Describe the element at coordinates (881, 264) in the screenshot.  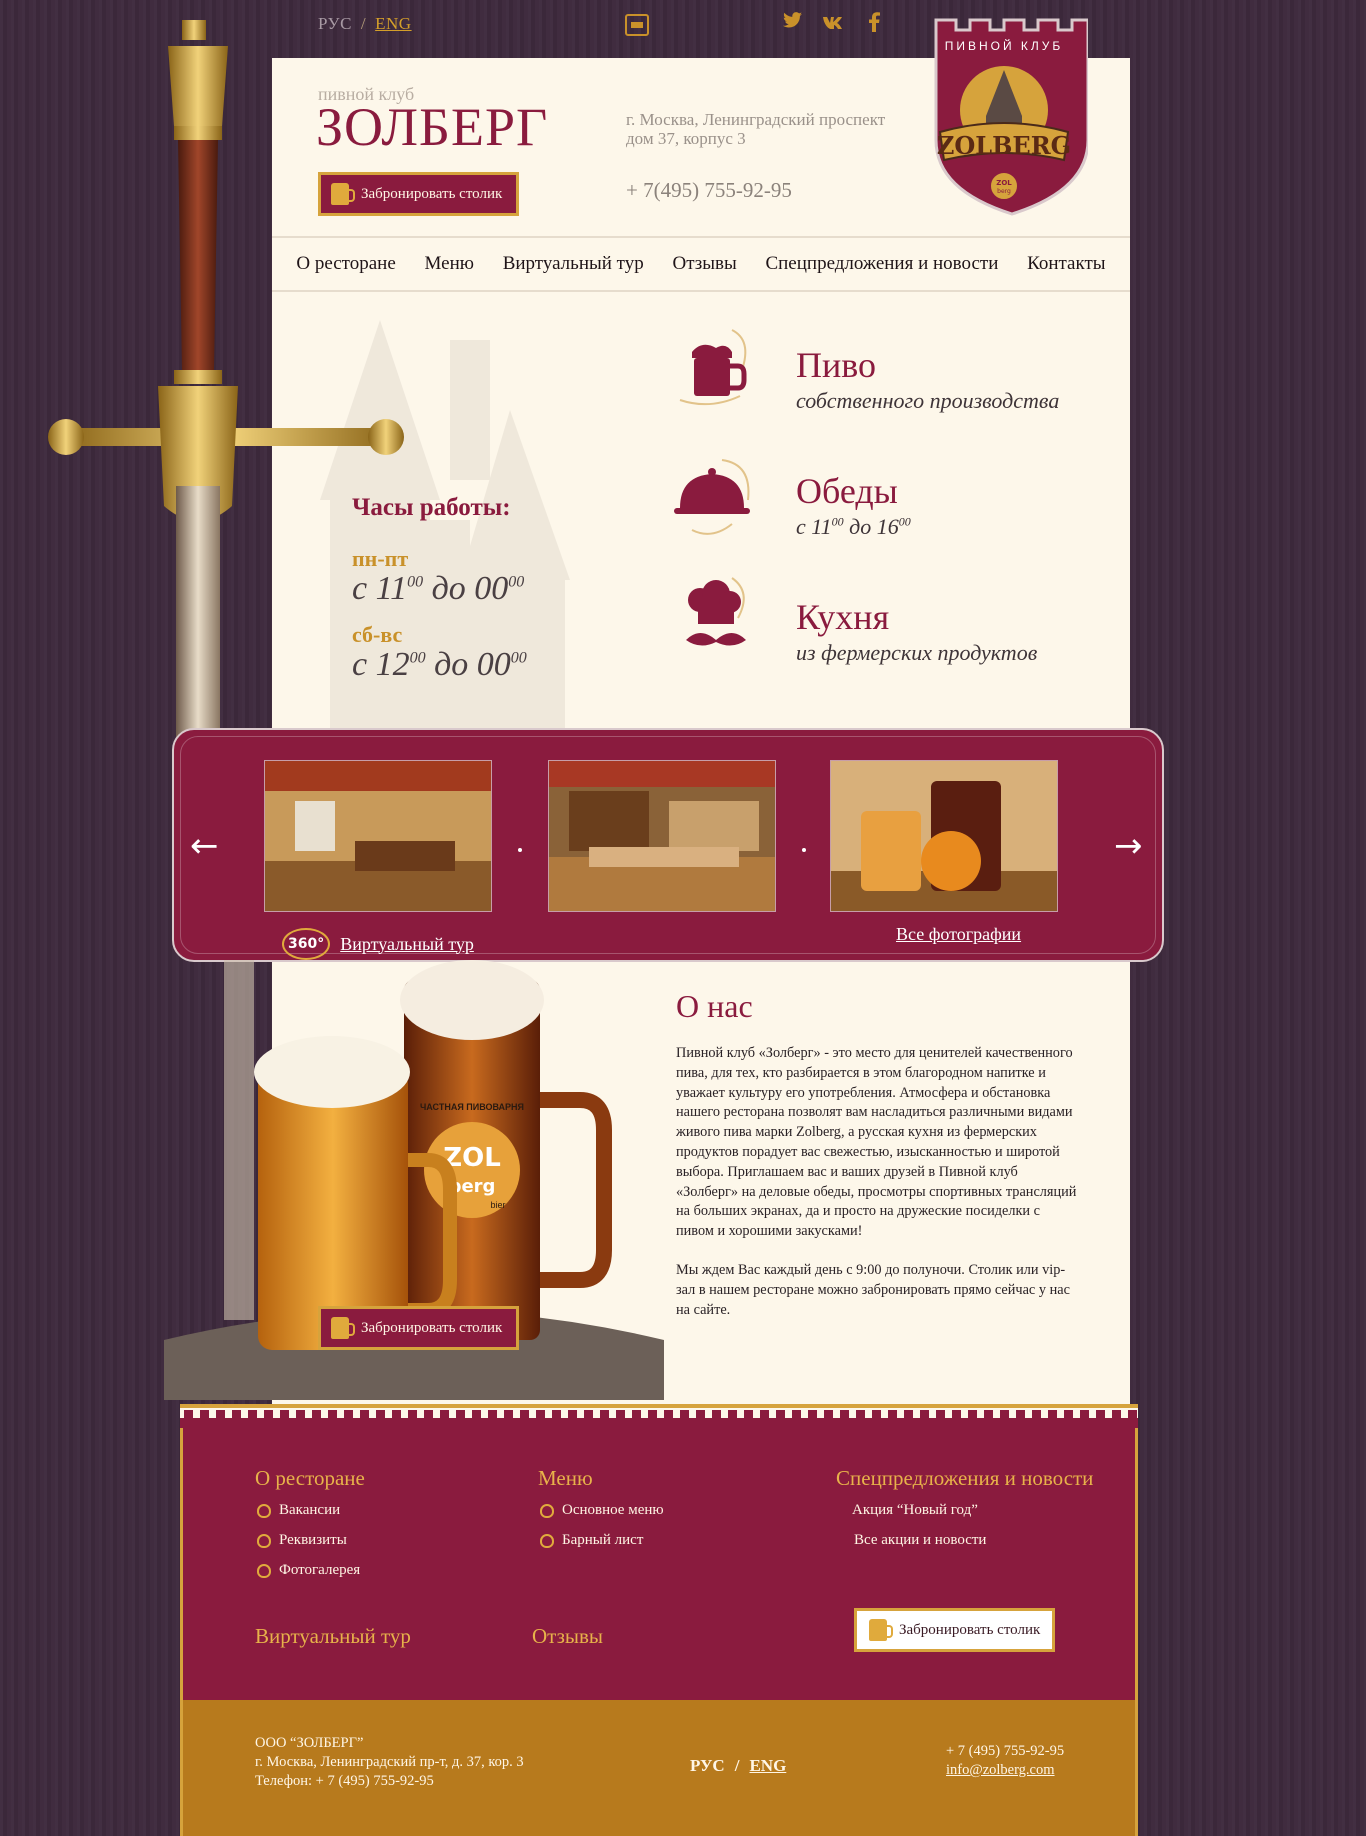
I see `nav-item-specials-news: Спецпредложения и новости` at that location.